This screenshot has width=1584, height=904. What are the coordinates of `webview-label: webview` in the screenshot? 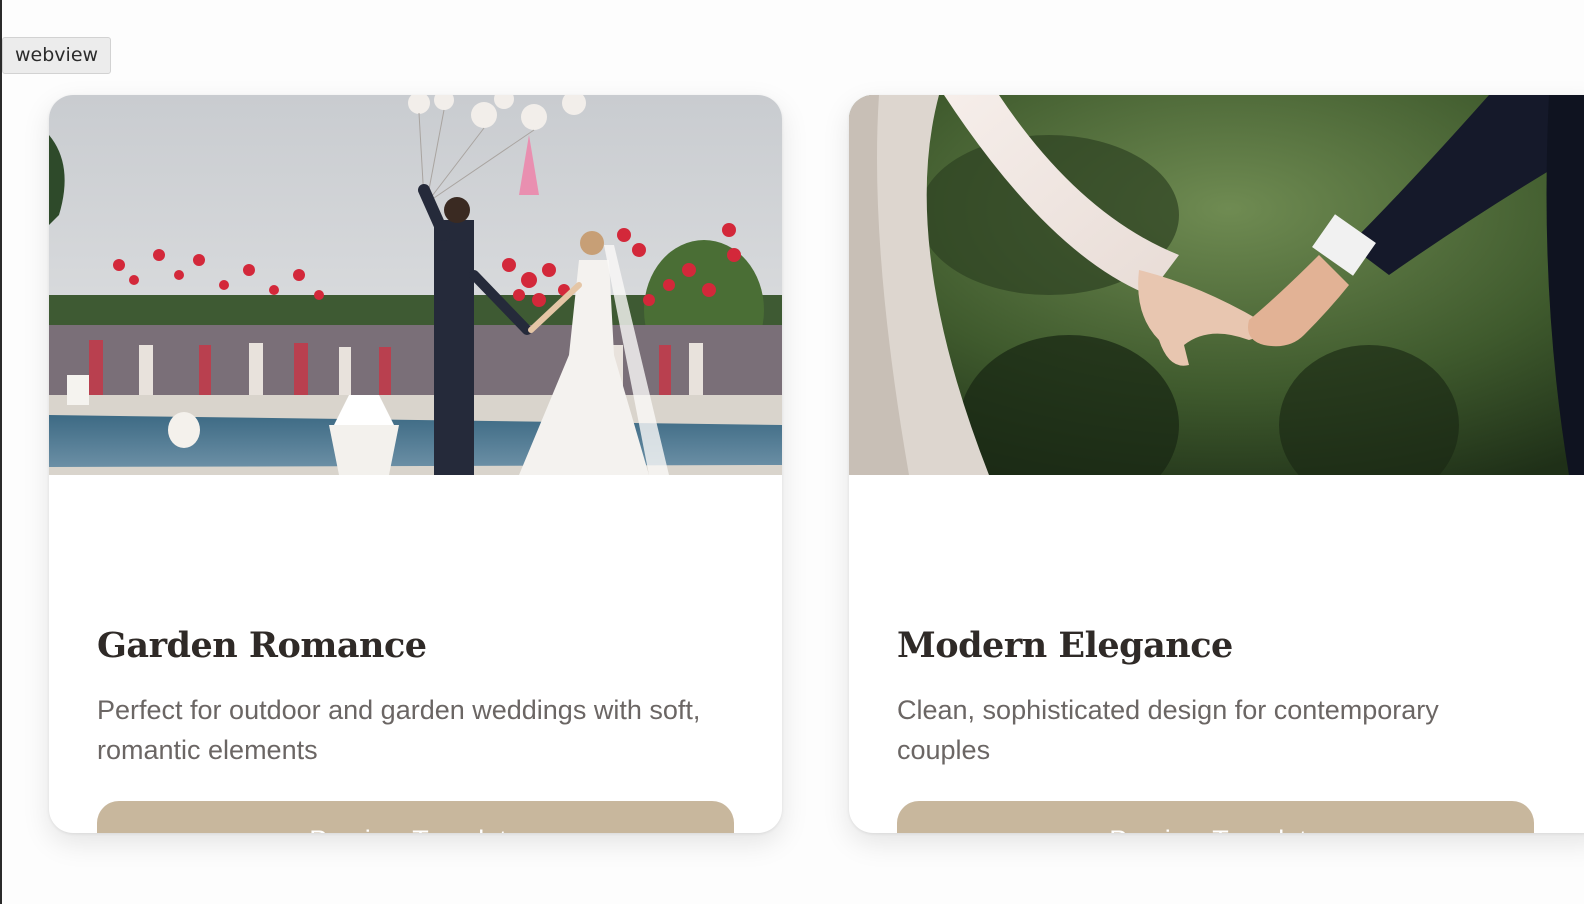 It's located at (57, 55).